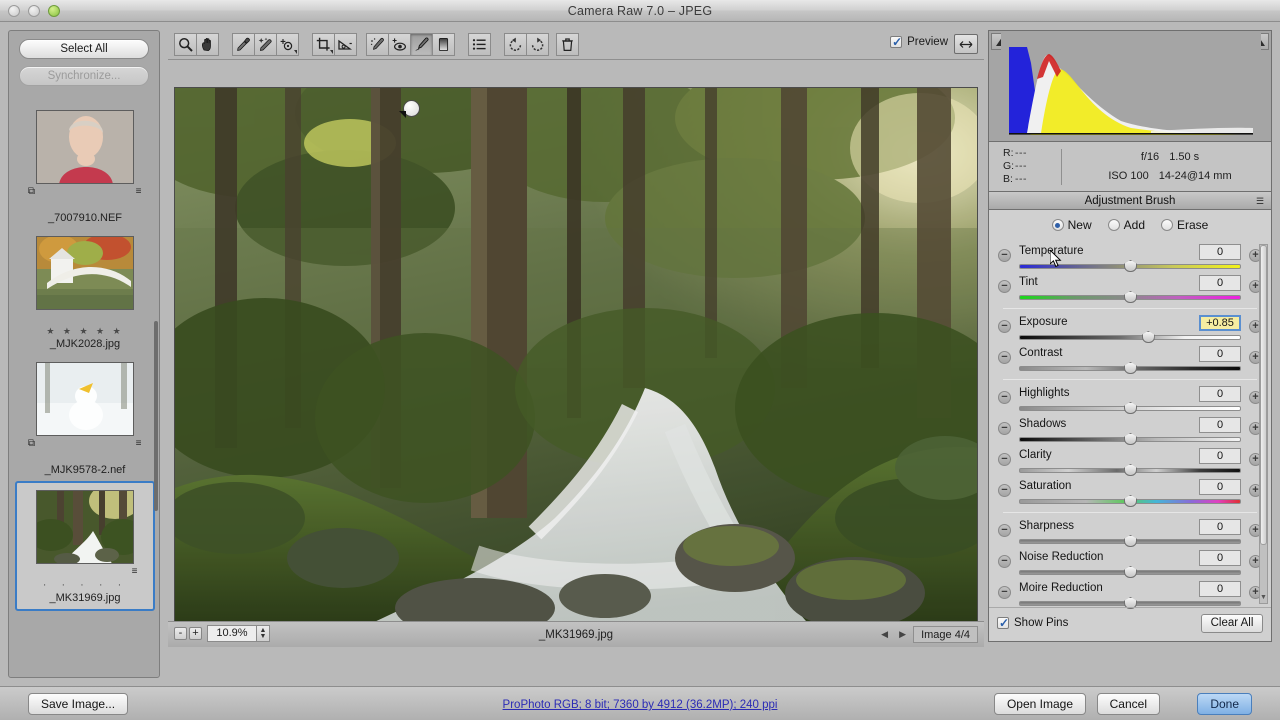 This screenshot has height=720, width=1280. I want to click on color-sampler-tool, so click(265, 44).